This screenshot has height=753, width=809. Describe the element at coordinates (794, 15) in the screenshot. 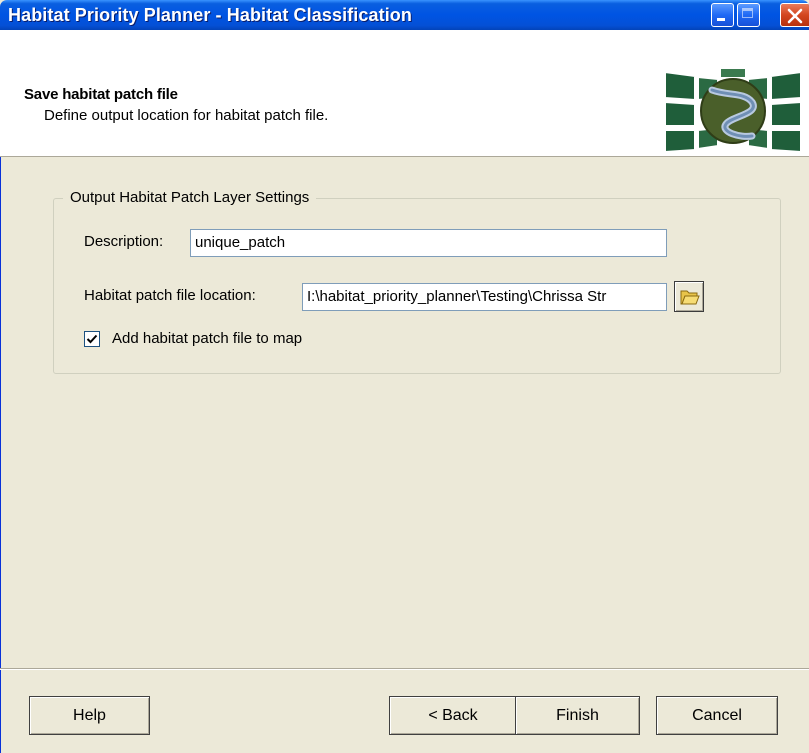

I see `close-icon` at that location.